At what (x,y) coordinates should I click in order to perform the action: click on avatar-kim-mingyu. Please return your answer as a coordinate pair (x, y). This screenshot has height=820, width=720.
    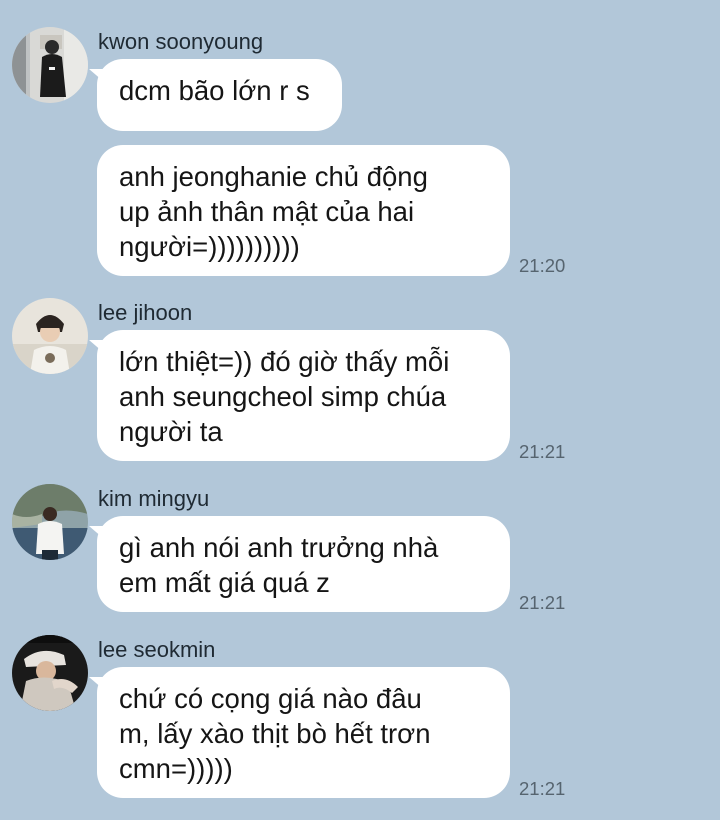
    Looking at the image, I should click on (50, 522).